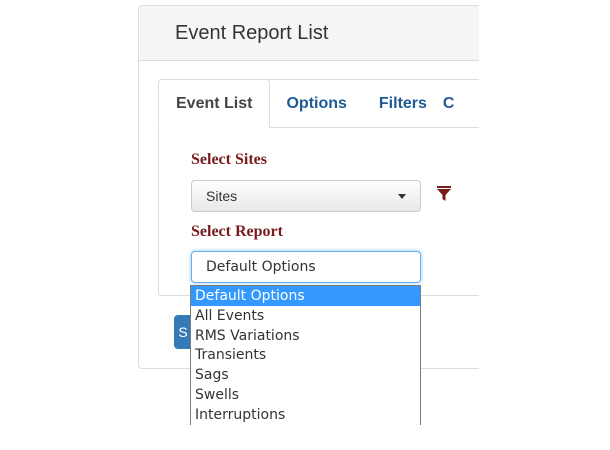  Describe the element at coordinates (305, 395) in the screenshot. I see `dropdown-option: Swells` at that location.